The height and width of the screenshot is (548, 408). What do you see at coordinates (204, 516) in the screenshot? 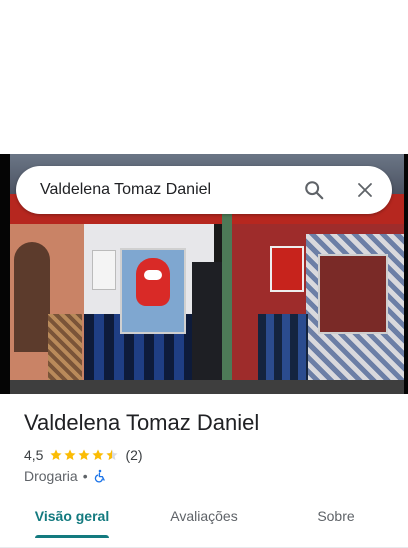
I see `tab-reviews: Avaliações` at bounding box center [204, 516].